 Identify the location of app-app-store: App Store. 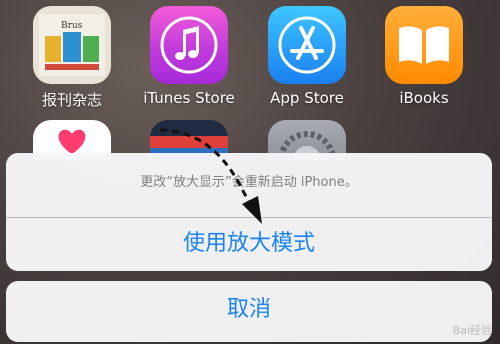
(307, 56).